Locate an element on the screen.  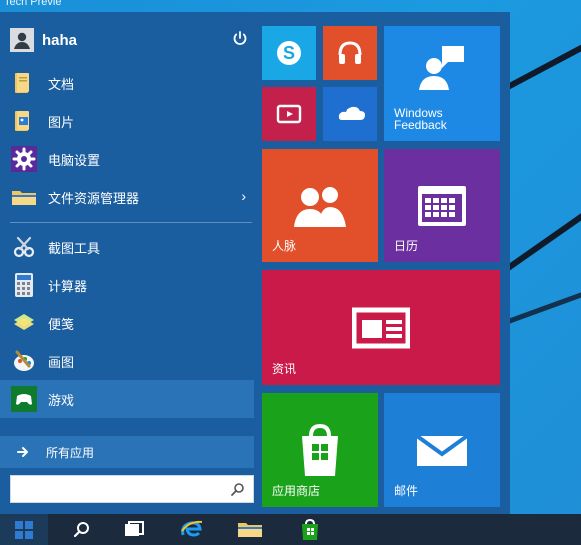
tile-label: 人脉 is located at coordinates (284, 246).